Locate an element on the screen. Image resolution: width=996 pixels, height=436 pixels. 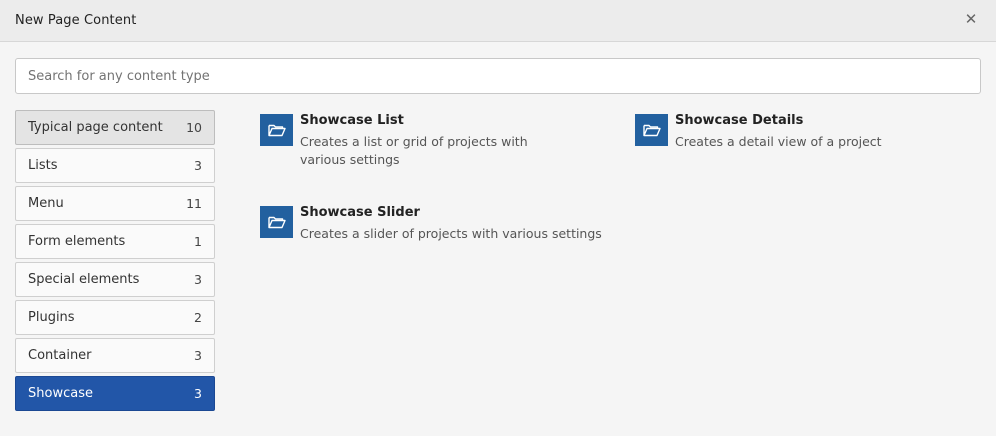
category-count: 2 is located at coordinates (198, 317).